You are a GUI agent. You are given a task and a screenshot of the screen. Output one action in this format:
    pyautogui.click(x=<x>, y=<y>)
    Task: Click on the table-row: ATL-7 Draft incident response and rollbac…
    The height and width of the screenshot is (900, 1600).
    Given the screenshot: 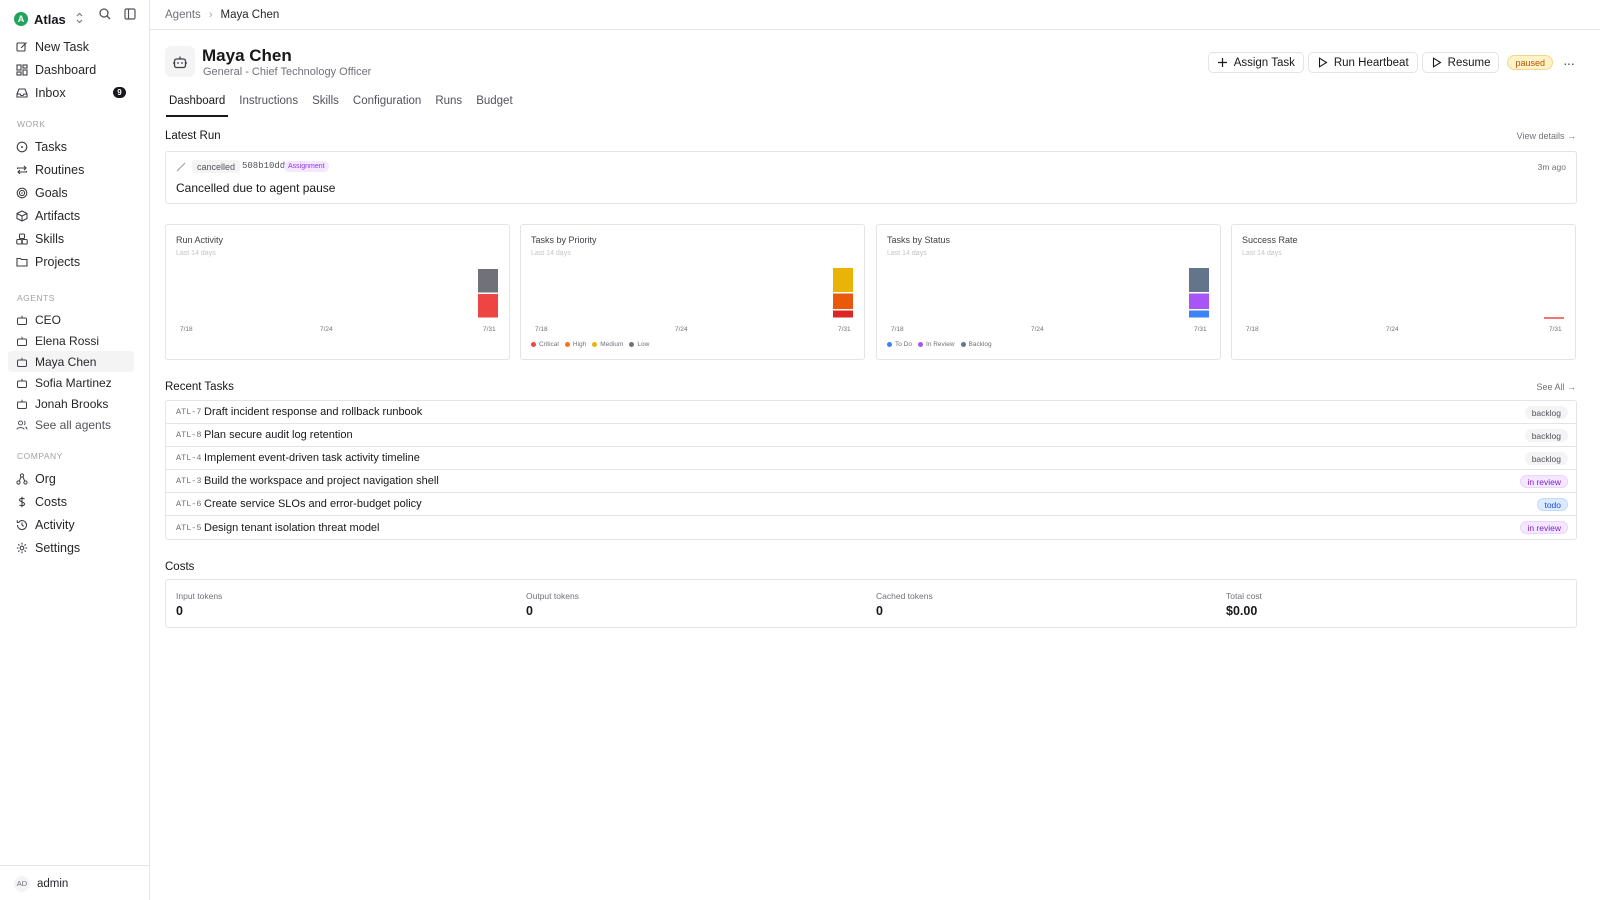 What is the action you would take?
    pyautogui.click(x=871, y=412)
    